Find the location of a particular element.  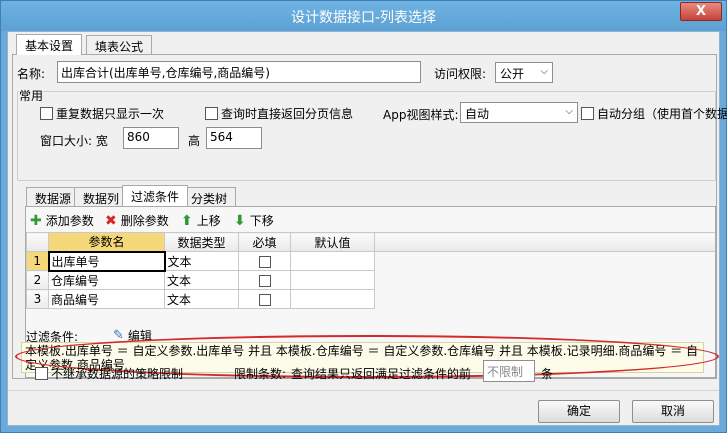

corner-cell is located at coordinates (37, 242).